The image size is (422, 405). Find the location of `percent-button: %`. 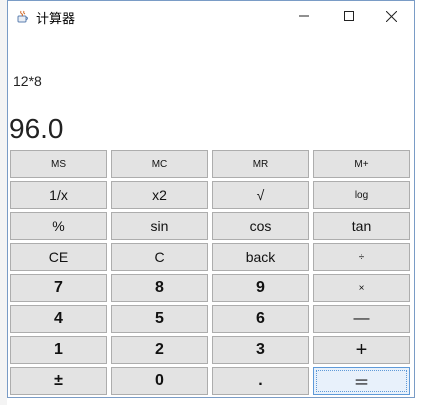

percent-button: % is located at coordinates (58, 226).